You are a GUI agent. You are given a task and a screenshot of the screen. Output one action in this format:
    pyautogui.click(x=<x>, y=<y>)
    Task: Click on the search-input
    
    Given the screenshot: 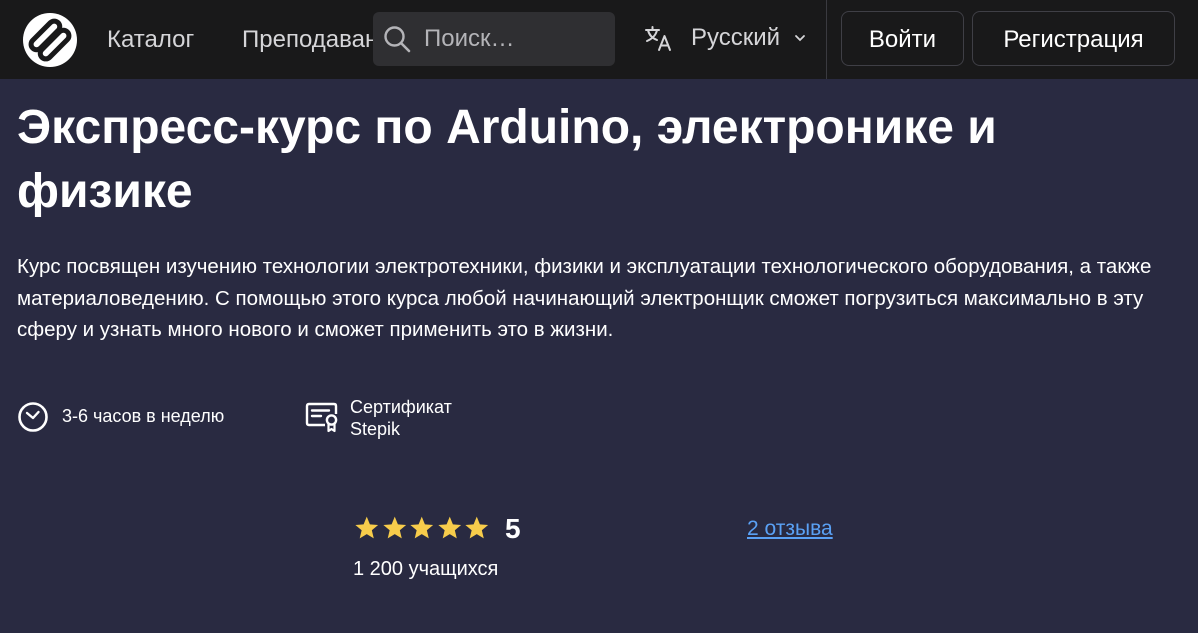 What is the action you would take?
    pyautogui.click(x=514, y=39)
    